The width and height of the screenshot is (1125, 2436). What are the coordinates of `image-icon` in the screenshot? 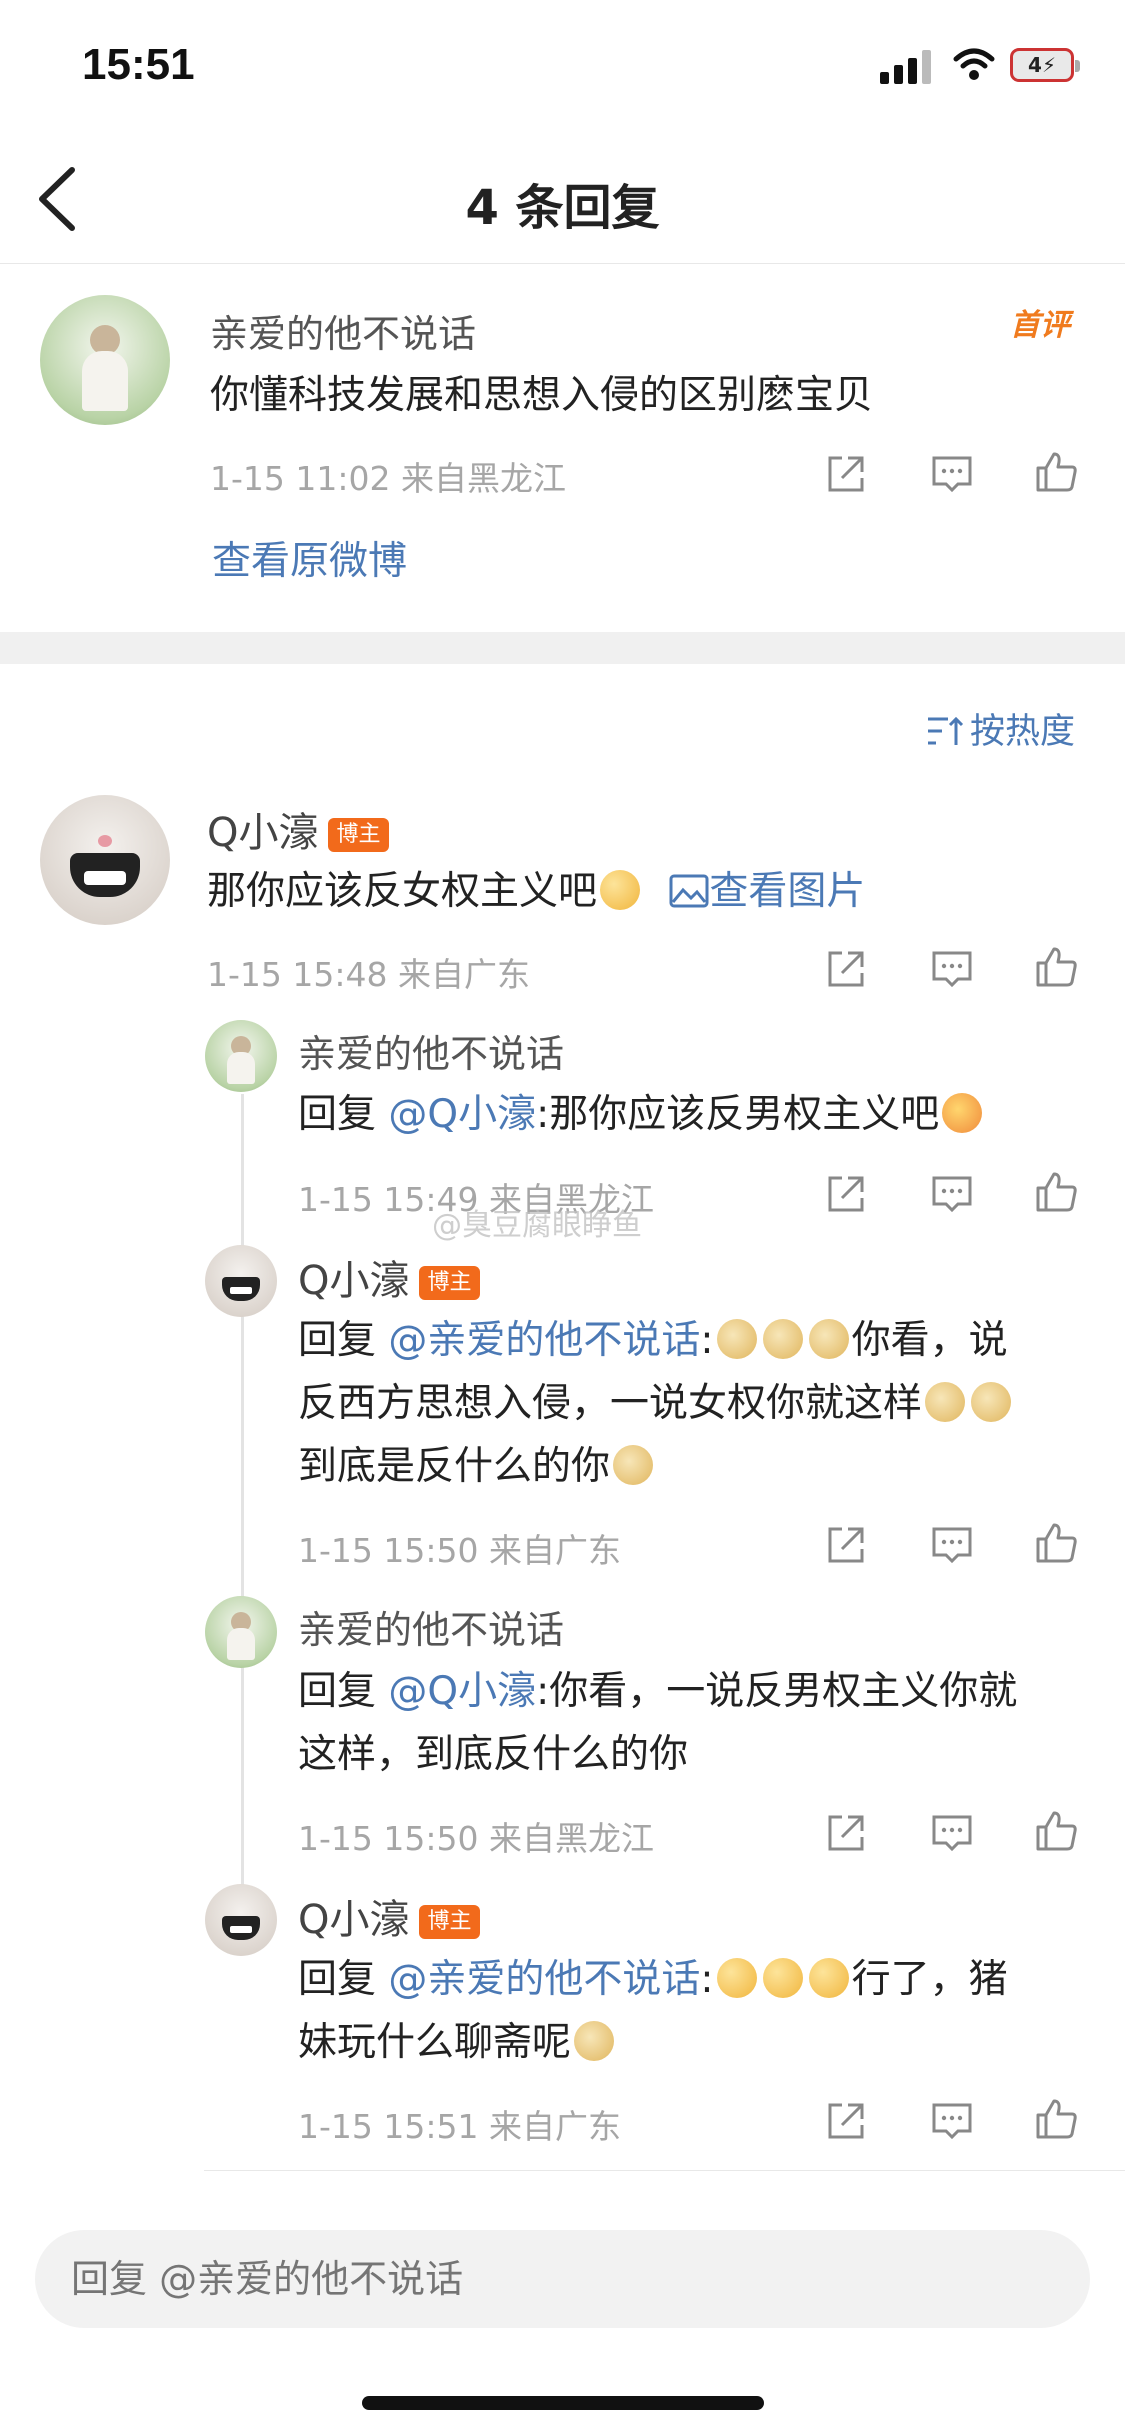 It's located at (689, 891).